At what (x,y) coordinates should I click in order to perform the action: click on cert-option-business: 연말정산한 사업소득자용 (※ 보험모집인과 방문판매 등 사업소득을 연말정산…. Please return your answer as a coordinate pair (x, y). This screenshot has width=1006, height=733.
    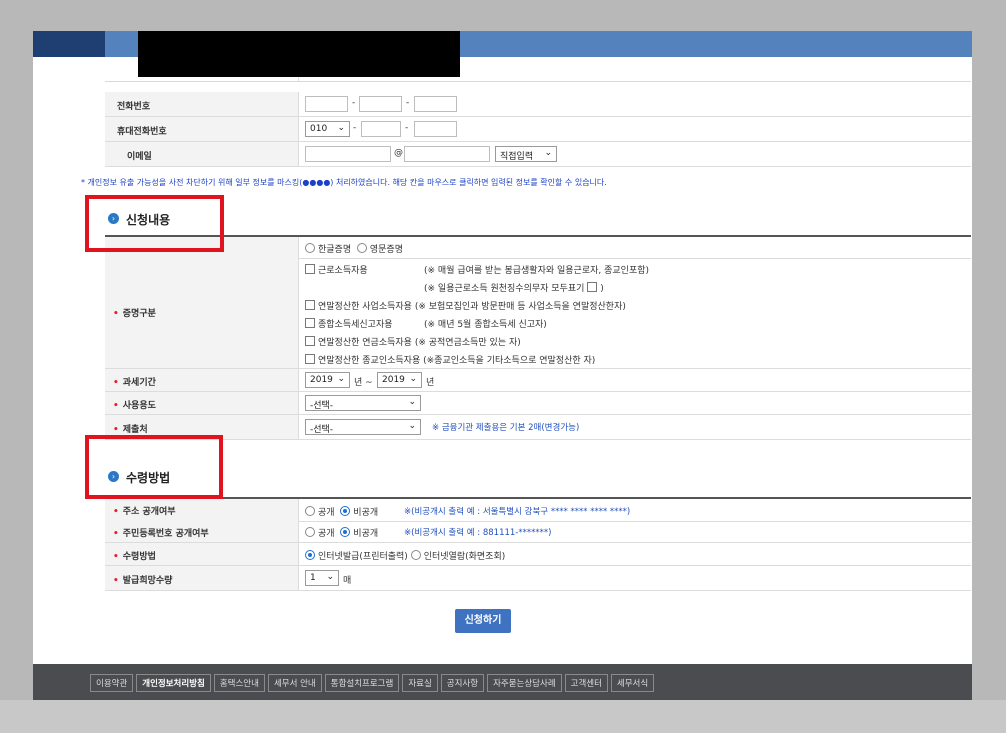
    Looking at the image, I should click on (465, 305).